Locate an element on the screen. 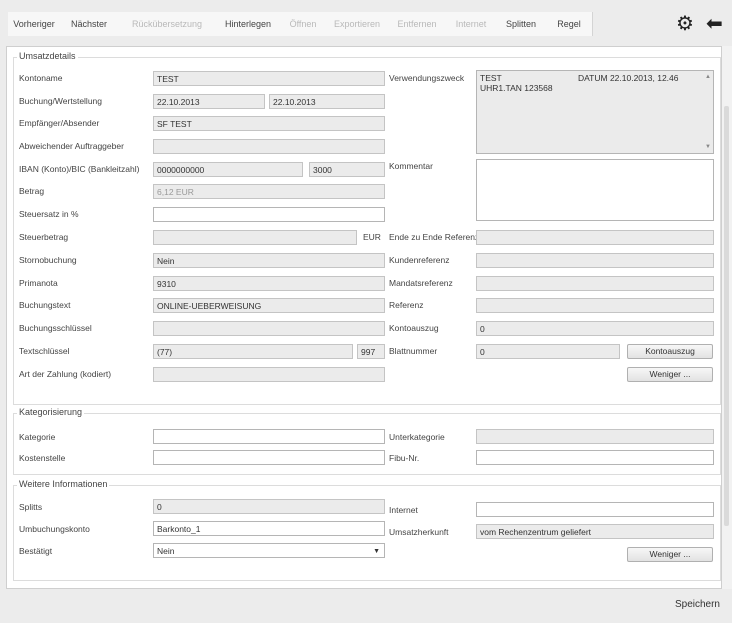 The height and width of the screenshot is (623, 732). scrollbar-thumb is located at coordinates (726, 316).